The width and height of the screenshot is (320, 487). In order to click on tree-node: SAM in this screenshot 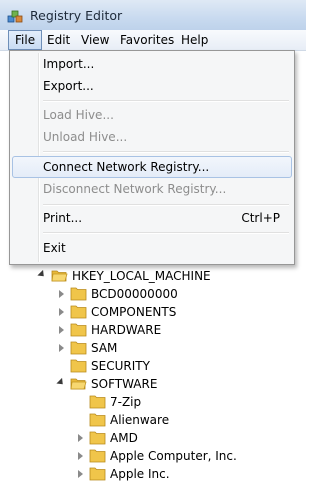, I will do `click(153, 348)`.